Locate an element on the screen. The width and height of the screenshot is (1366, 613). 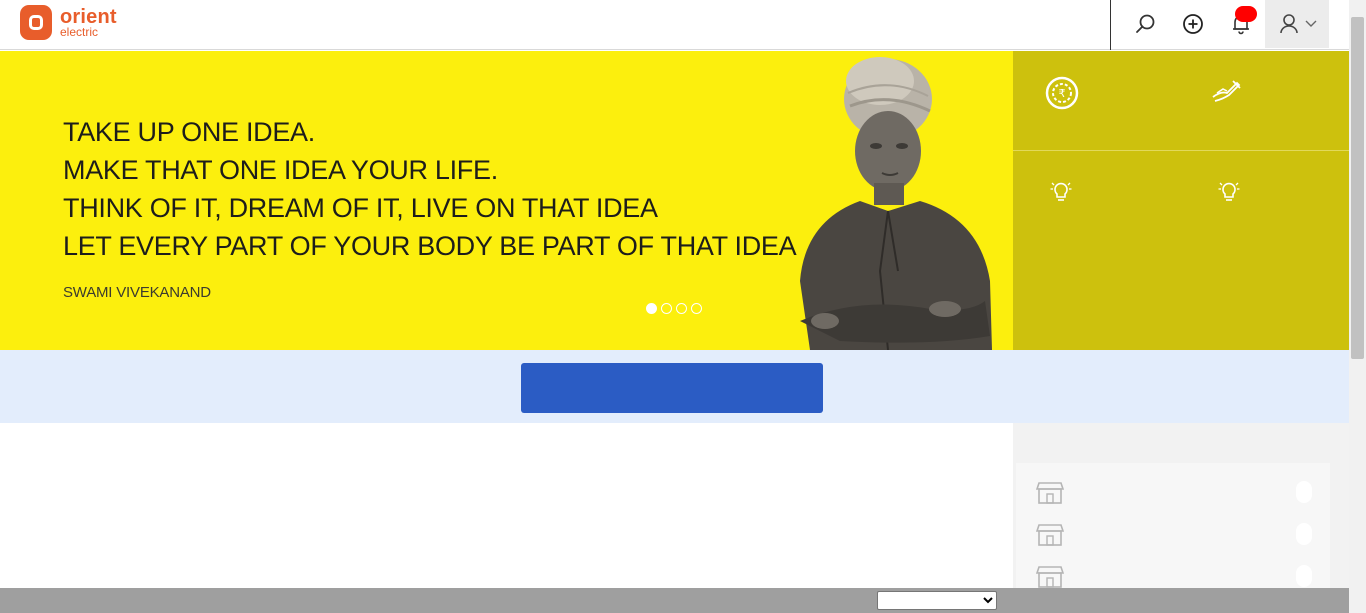
stores-panel is located at coordinates (1181, 508).